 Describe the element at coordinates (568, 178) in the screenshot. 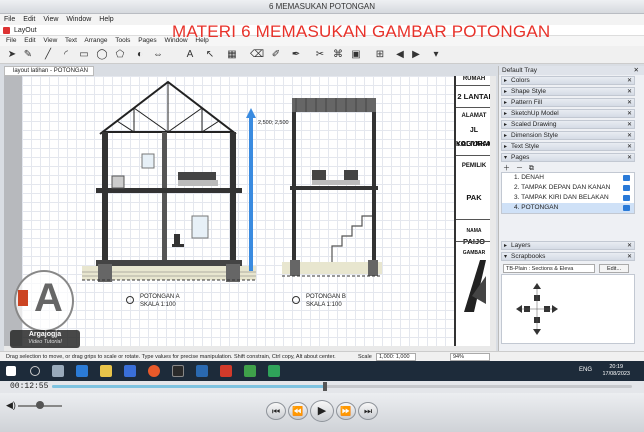

I see `page-item-denah: 1. DENAH` at that location.